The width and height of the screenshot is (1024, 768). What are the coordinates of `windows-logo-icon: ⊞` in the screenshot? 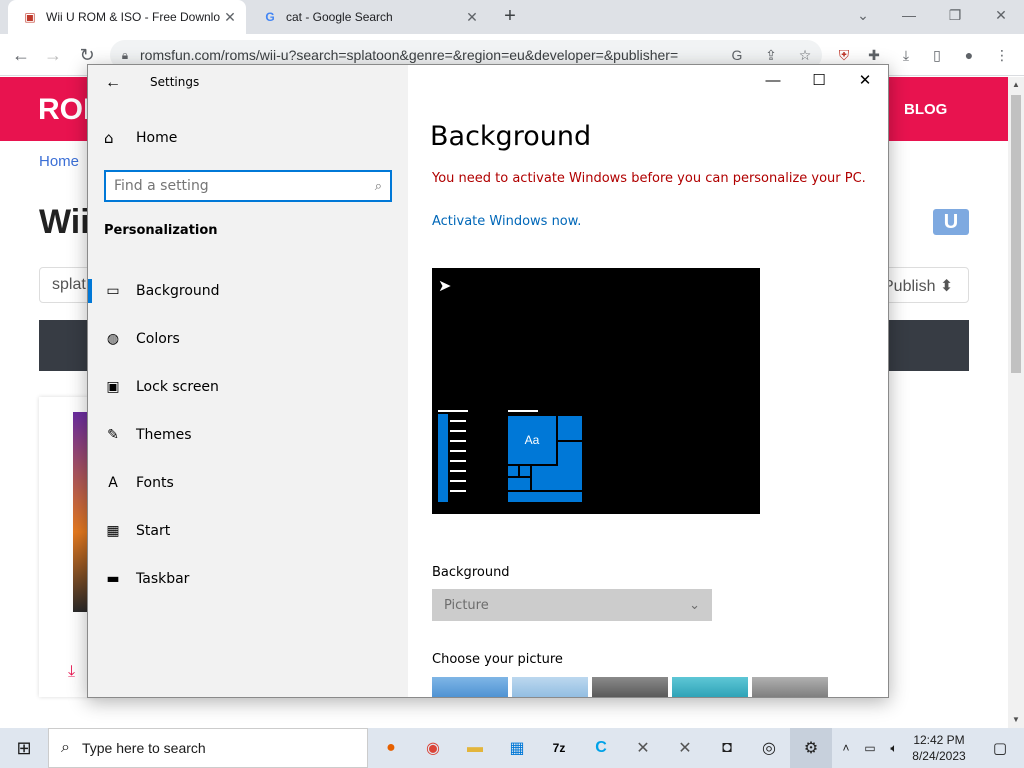 It's located at (24, 747).